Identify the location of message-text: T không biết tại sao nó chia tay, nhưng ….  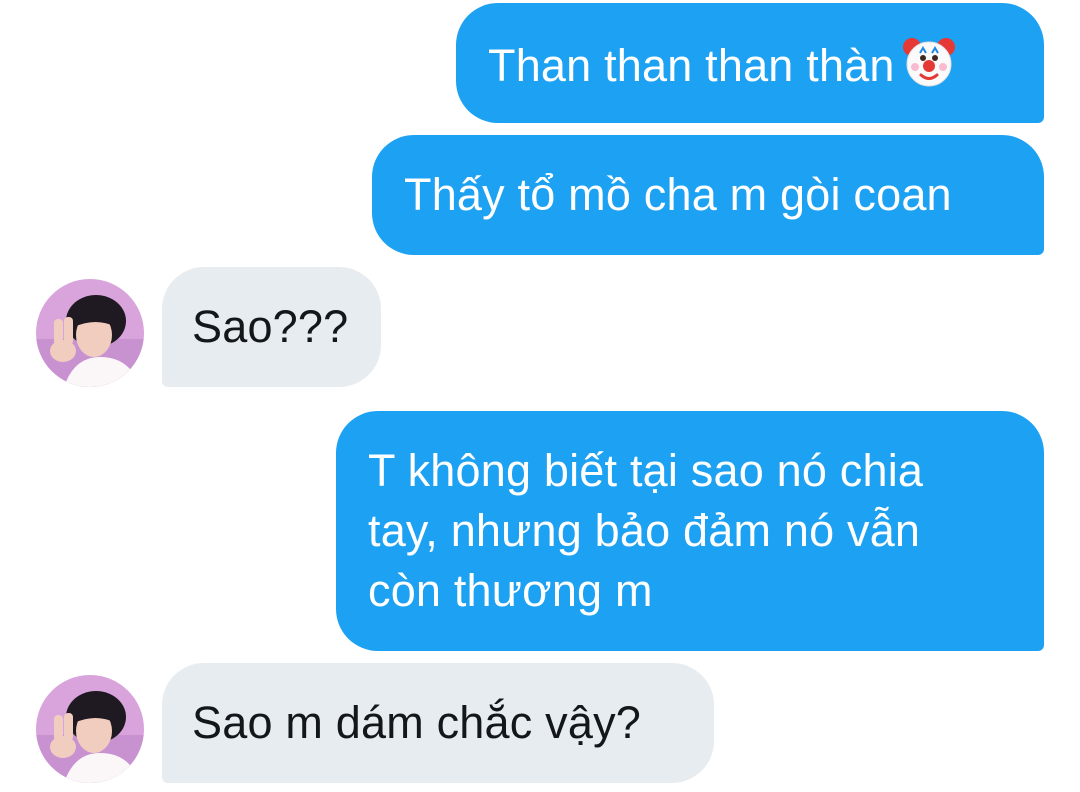
(646, 530).